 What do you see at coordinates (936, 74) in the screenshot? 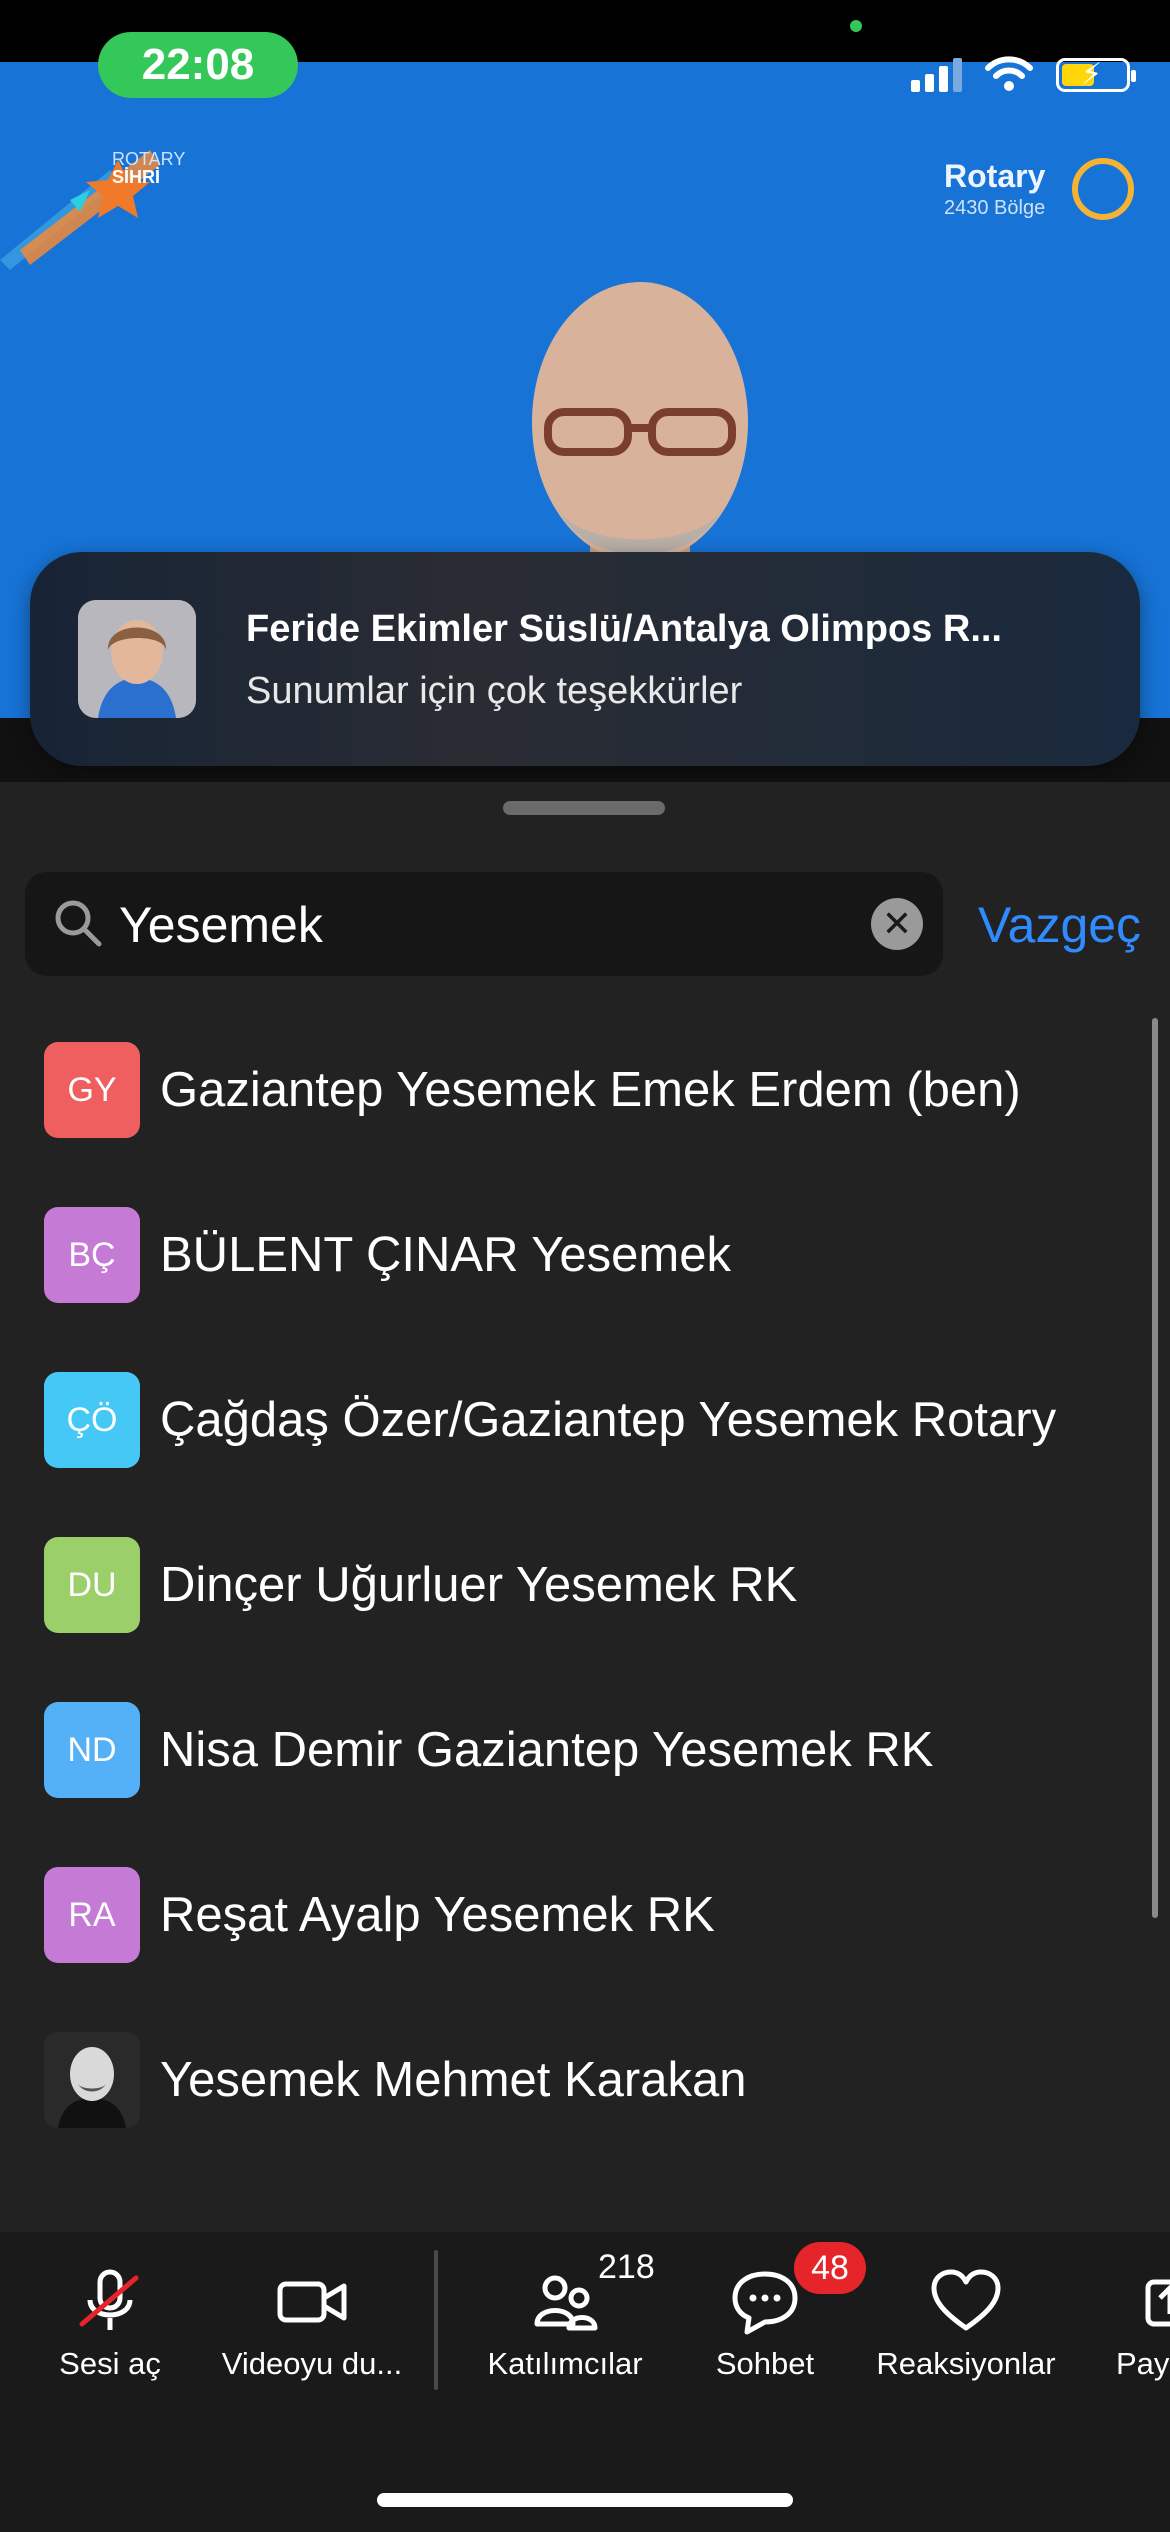
I see `cellular-signal-icon` at bounding box center [936, 74].